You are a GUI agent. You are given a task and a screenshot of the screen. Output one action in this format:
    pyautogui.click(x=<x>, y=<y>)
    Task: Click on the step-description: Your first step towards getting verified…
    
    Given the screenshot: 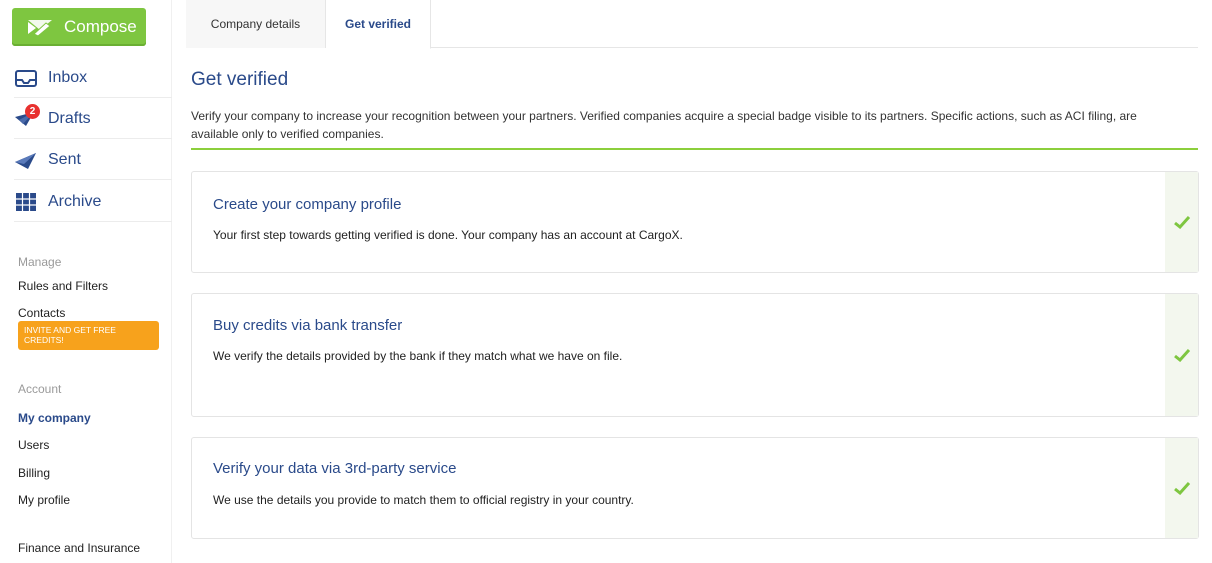 What is the action you would take?
    pyautogui.click(x=448, y=235)
    